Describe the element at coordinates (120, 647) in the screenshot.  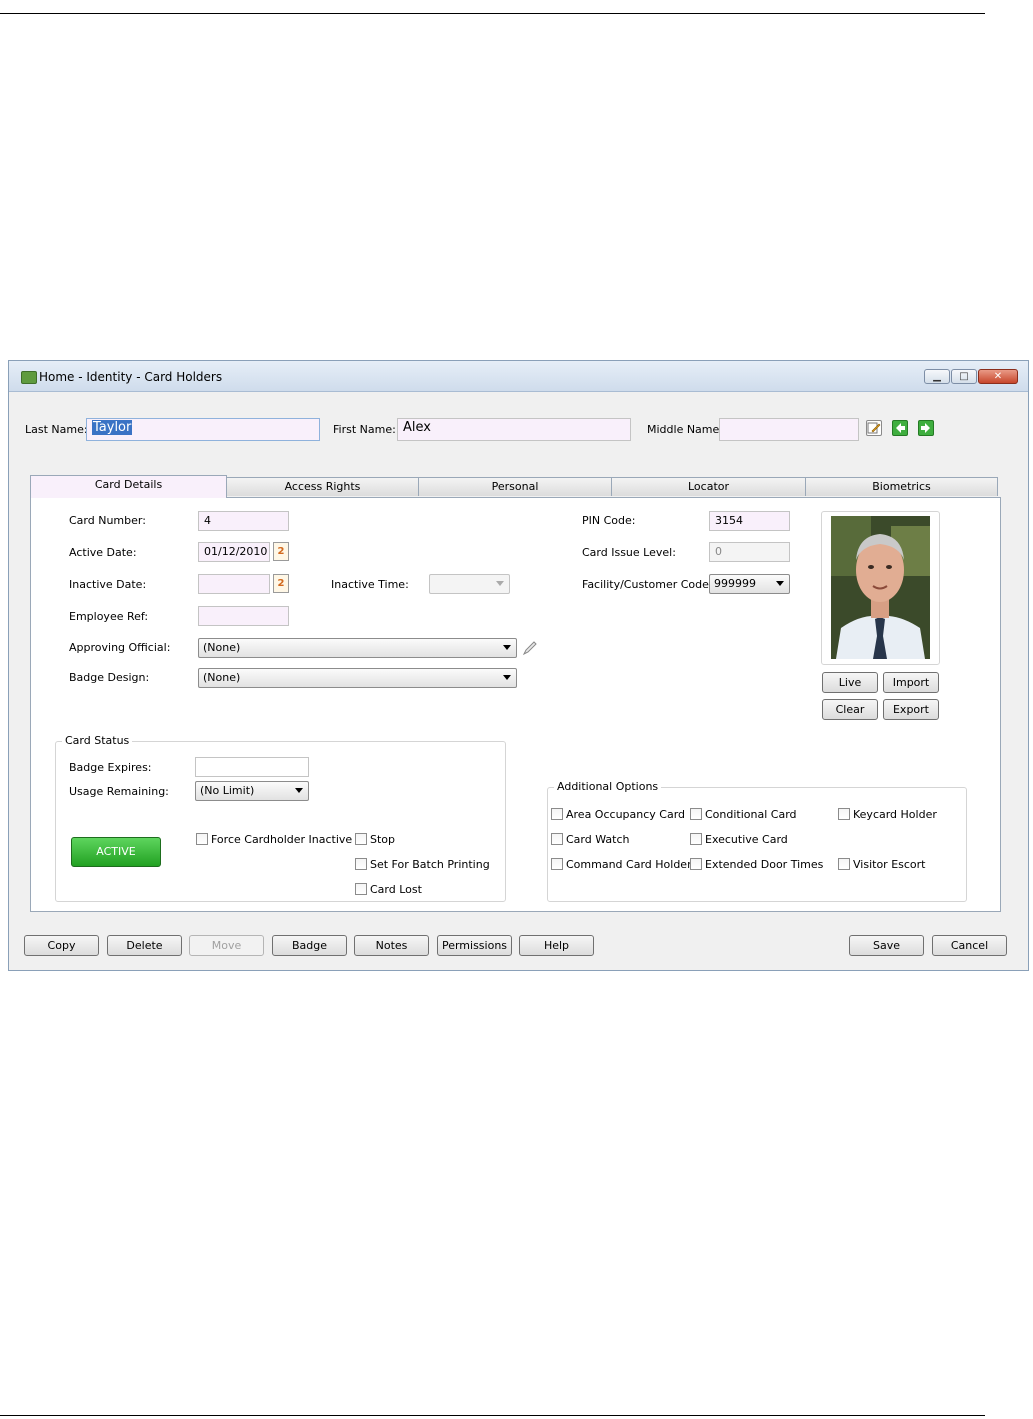
I see `approving-official-label: Approving Official:` at that location.